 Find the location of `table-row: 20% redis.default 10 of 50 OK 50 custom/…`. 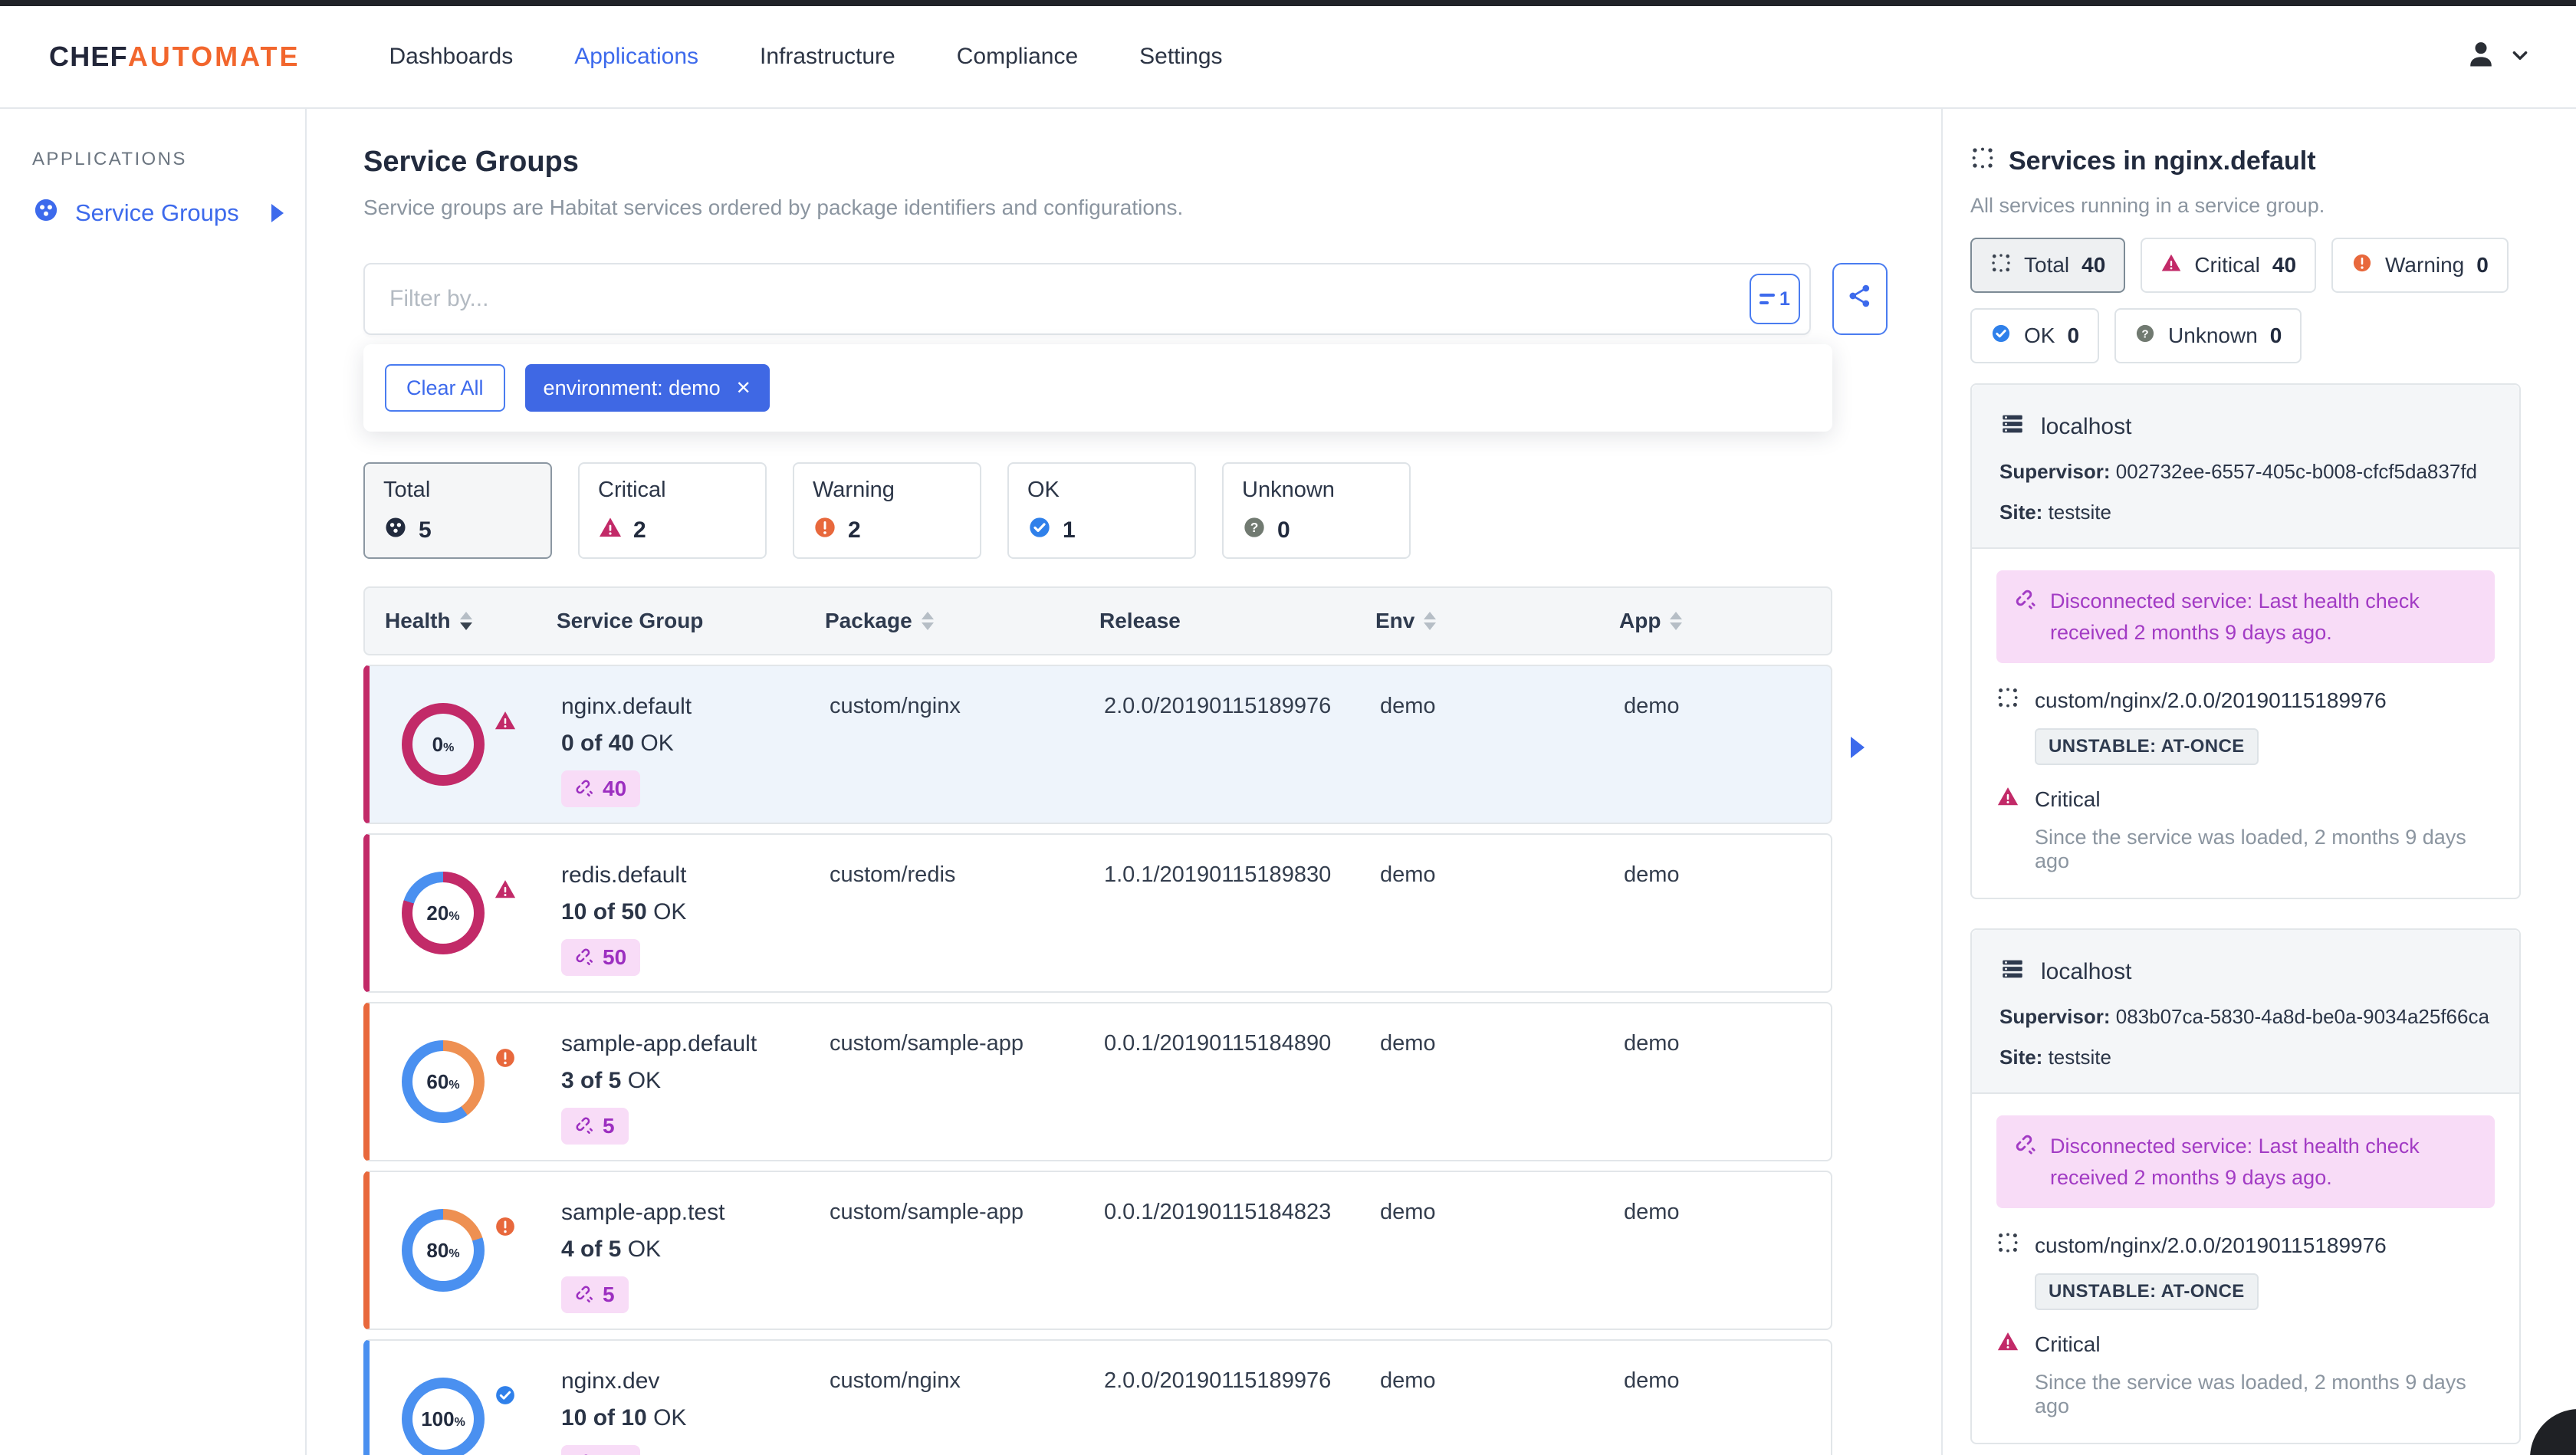

table-row: 20% redis.default 10 of 50 OK 50 custom/… is located at coordinates (1097, 913).